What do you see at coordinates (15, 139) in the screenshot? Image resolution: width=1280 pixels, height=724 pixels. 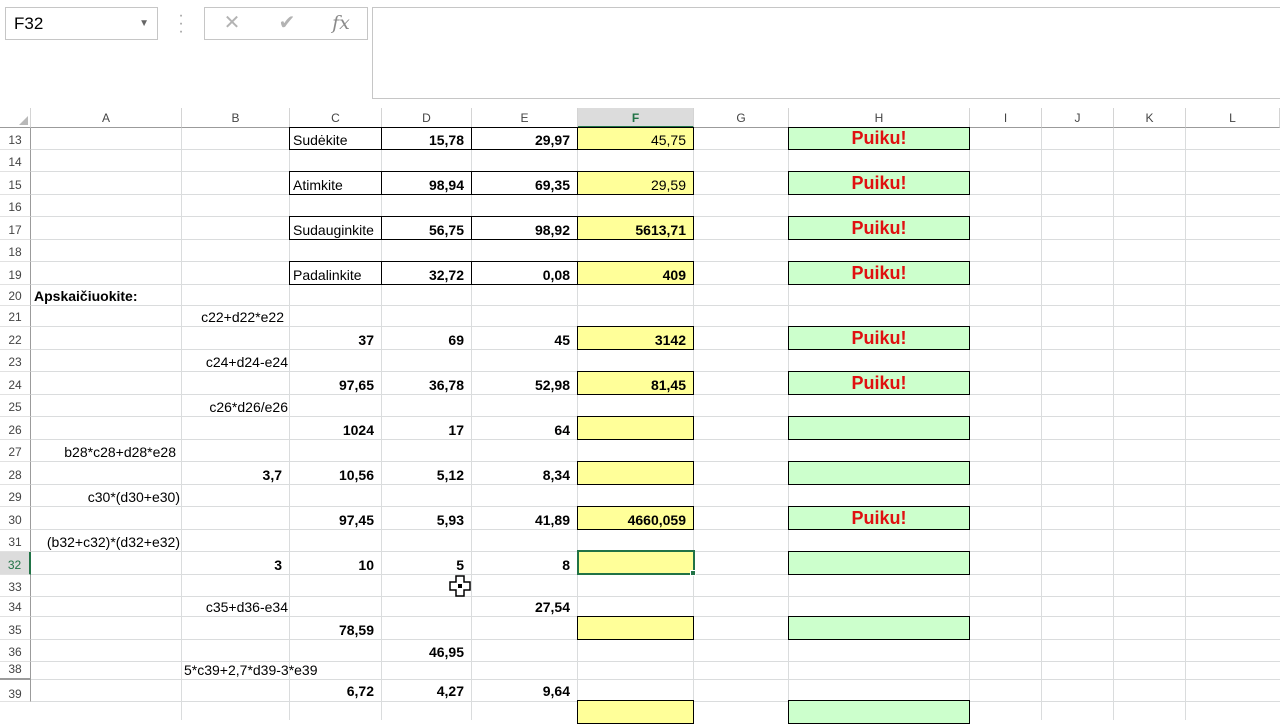 I see `row-header-13: 13` at bounding box center [15, 139].